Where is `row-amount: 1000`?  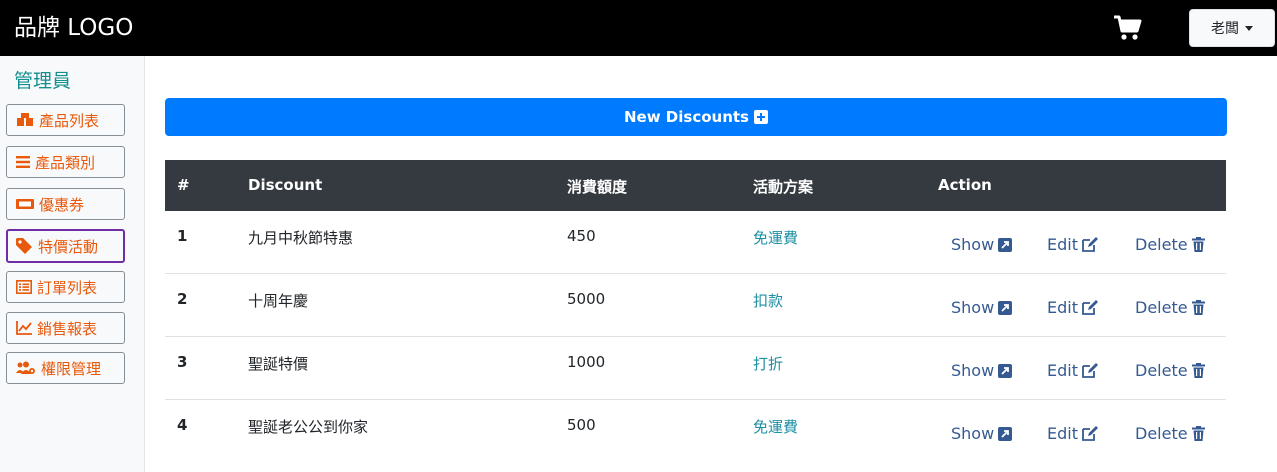
row-amount: 1000 is located at coordinates (586, 362).